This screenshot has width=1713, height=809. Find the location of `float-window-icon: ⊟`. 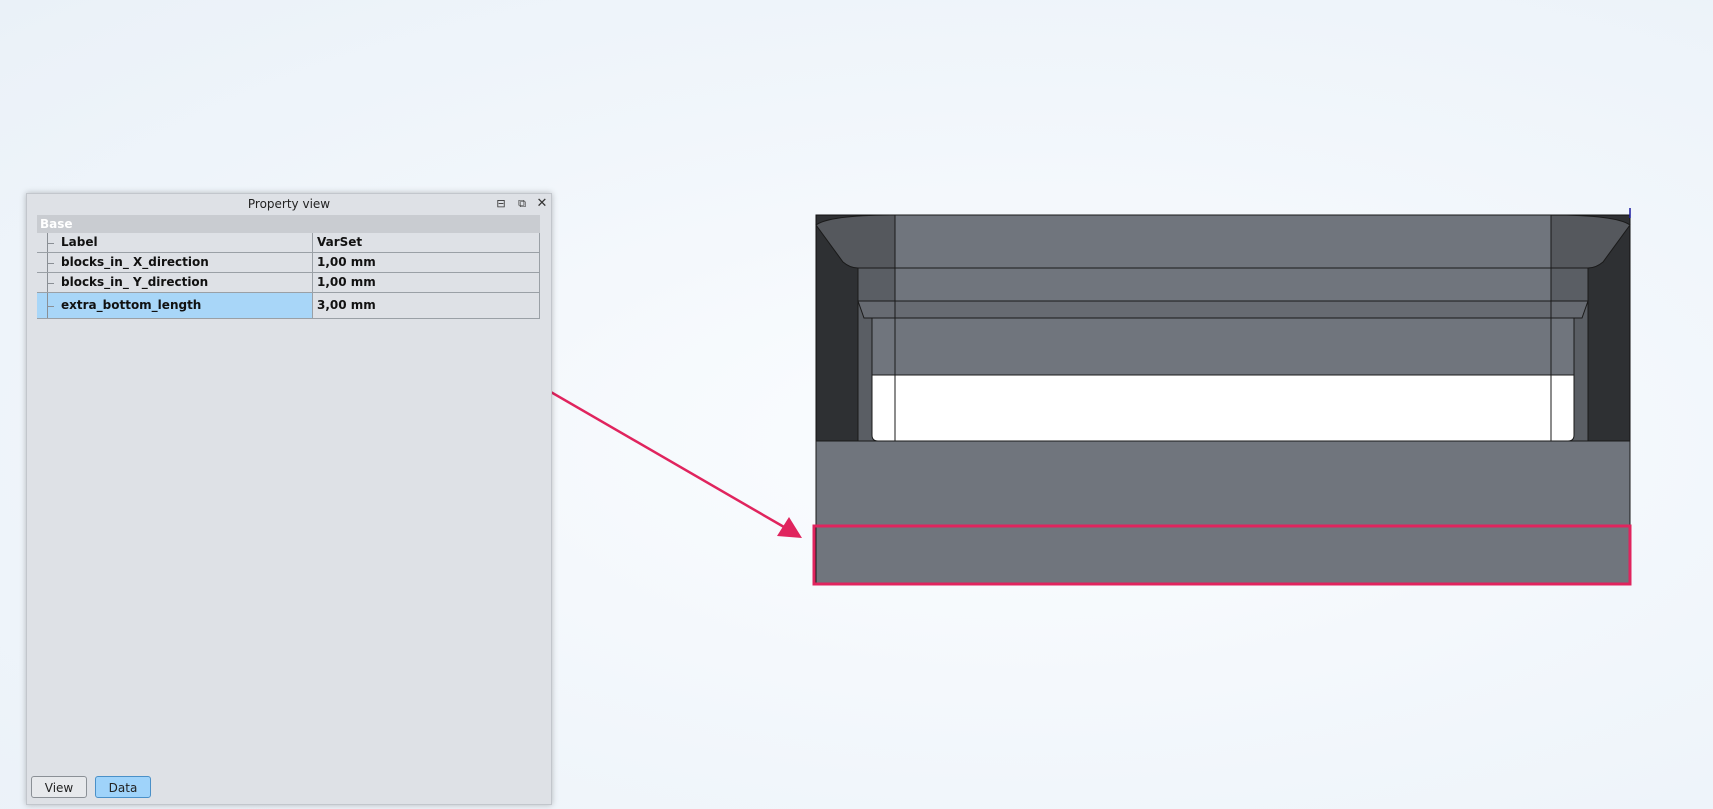

float-window-icon: ⊟ is located at coordinates (501, 204).